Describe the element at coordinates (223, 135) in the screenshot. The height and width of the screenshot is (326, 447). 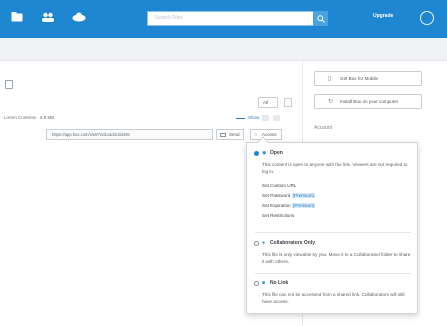
I see `envelope-icon` at that location.